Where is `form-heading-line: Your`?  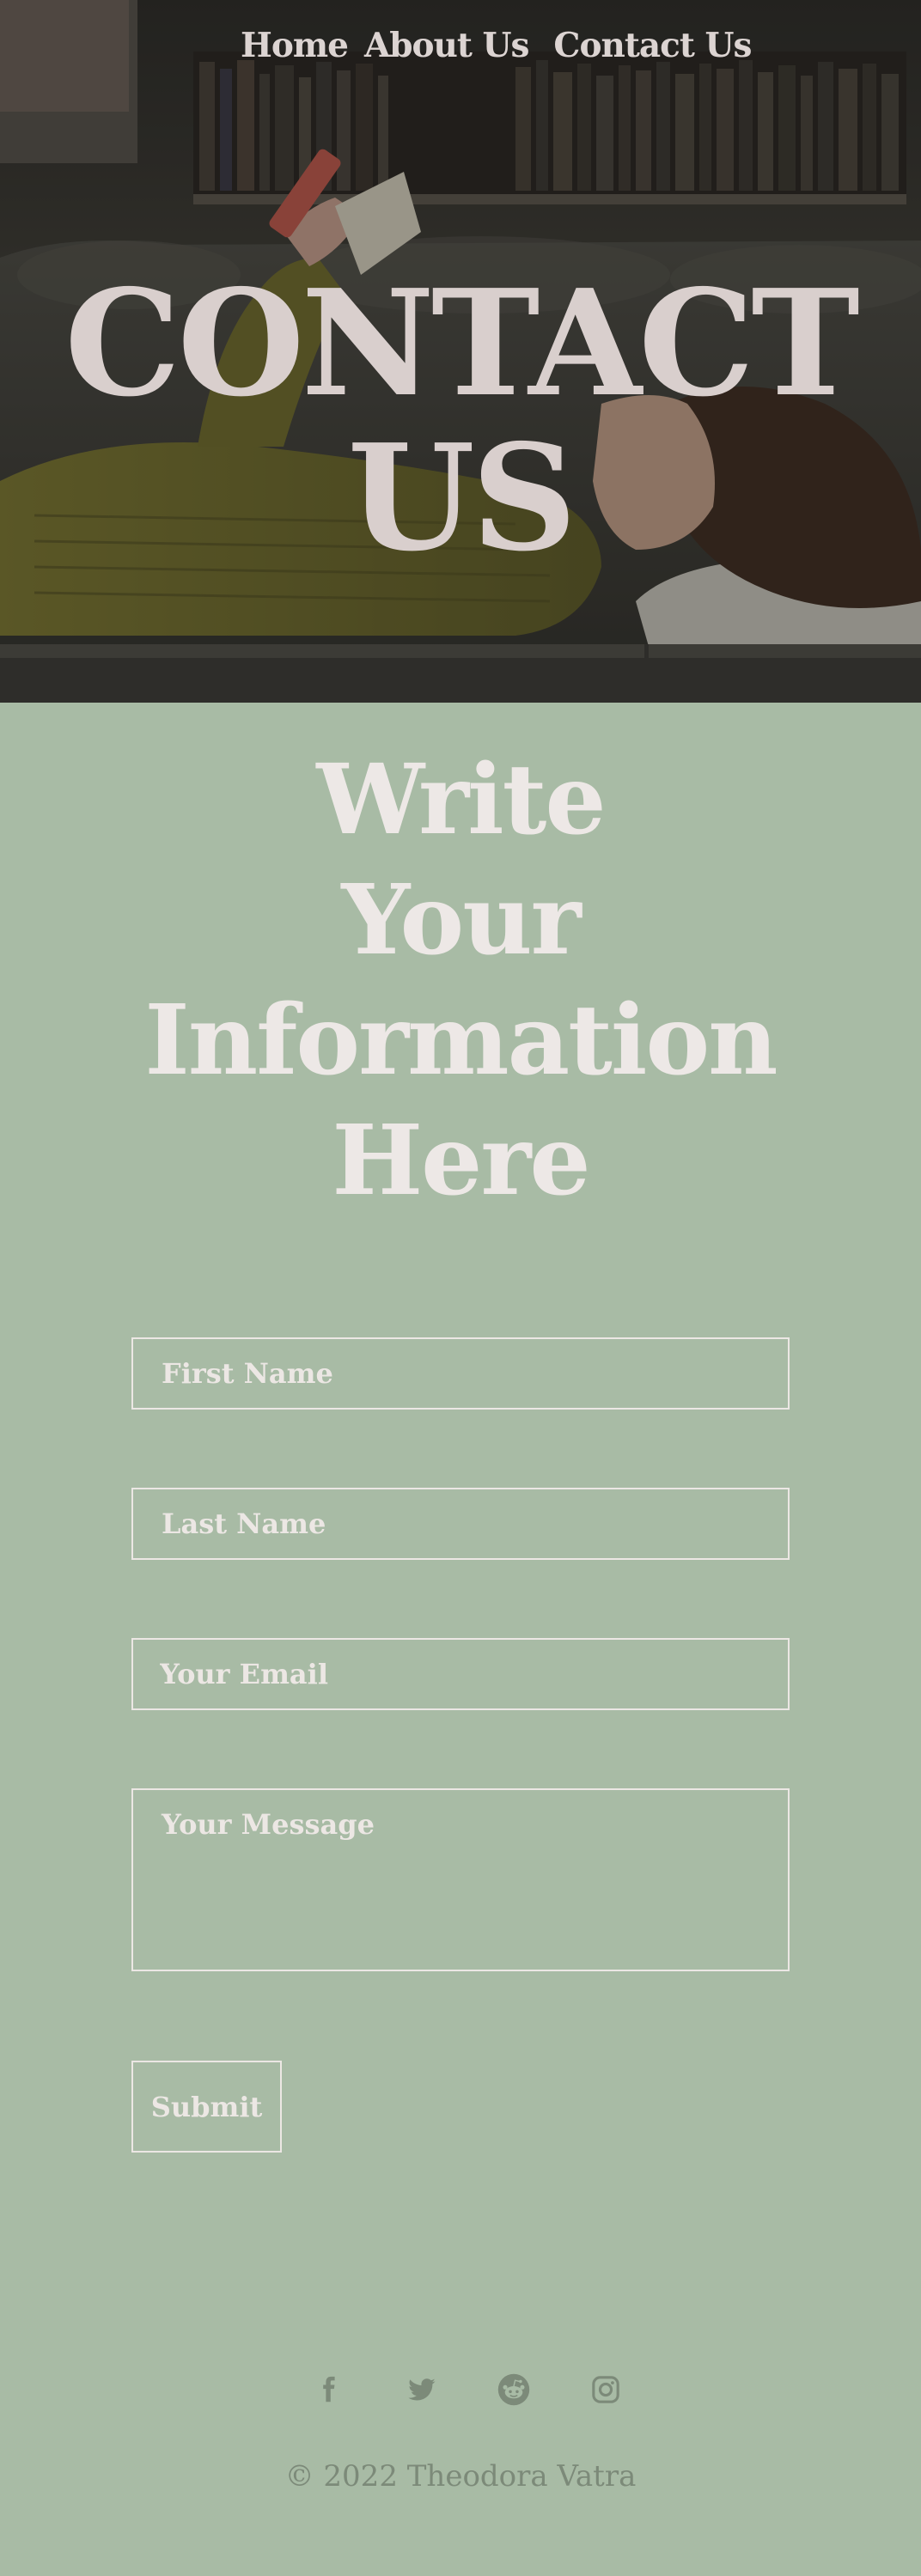 form-heading-line: Your is located at coordinates (461, 920).